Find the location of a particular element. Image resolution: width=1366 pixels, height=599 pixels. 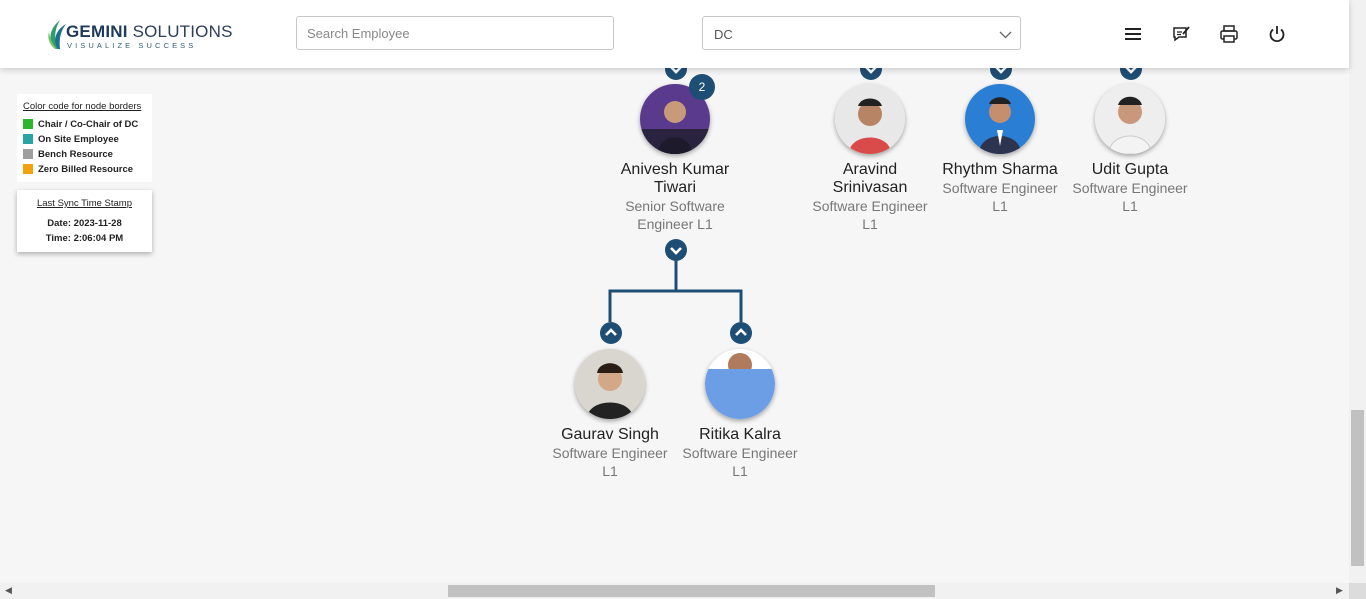

avatar-udit is located at coordinates (1130, 119).